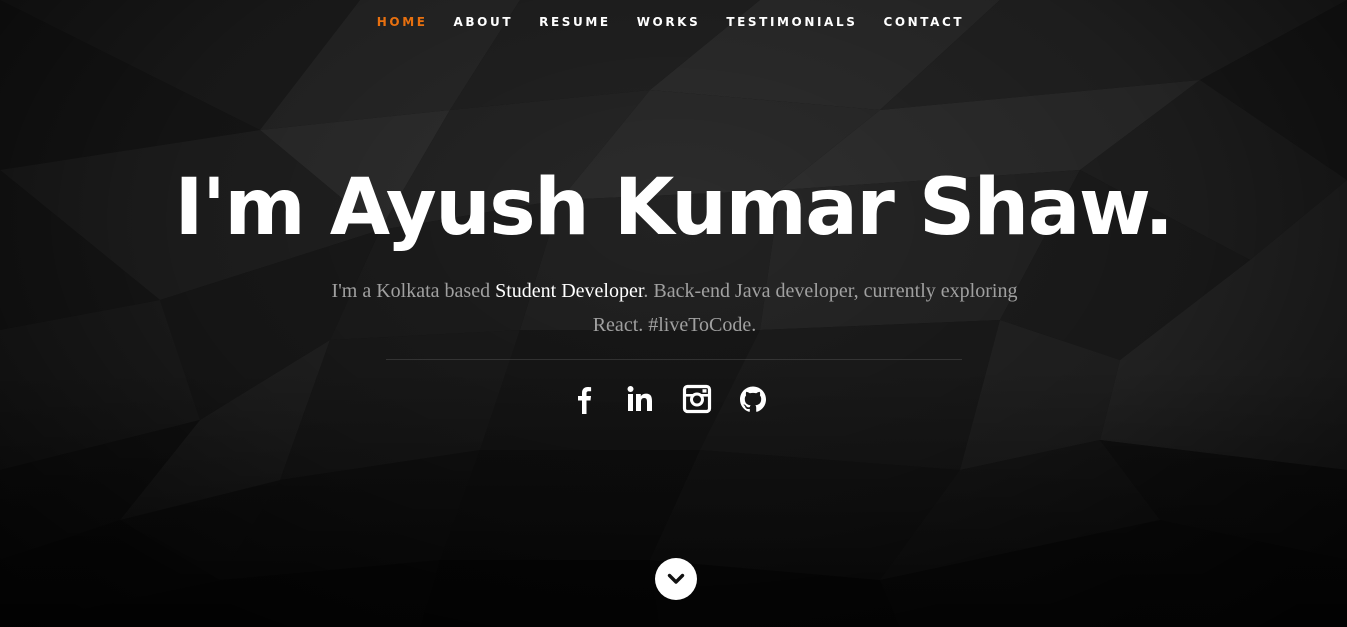 The height and width of the screenshot is (627, 1347). I want to click on instagram-icon, so click(696, 399).